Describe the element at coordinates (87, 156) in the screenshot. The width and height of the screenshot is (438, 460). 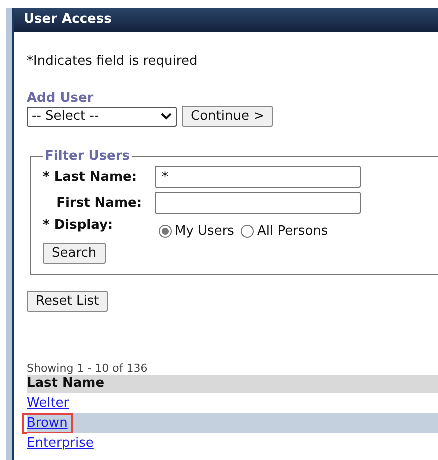
I see `group-legend: Filter Users` at that location.